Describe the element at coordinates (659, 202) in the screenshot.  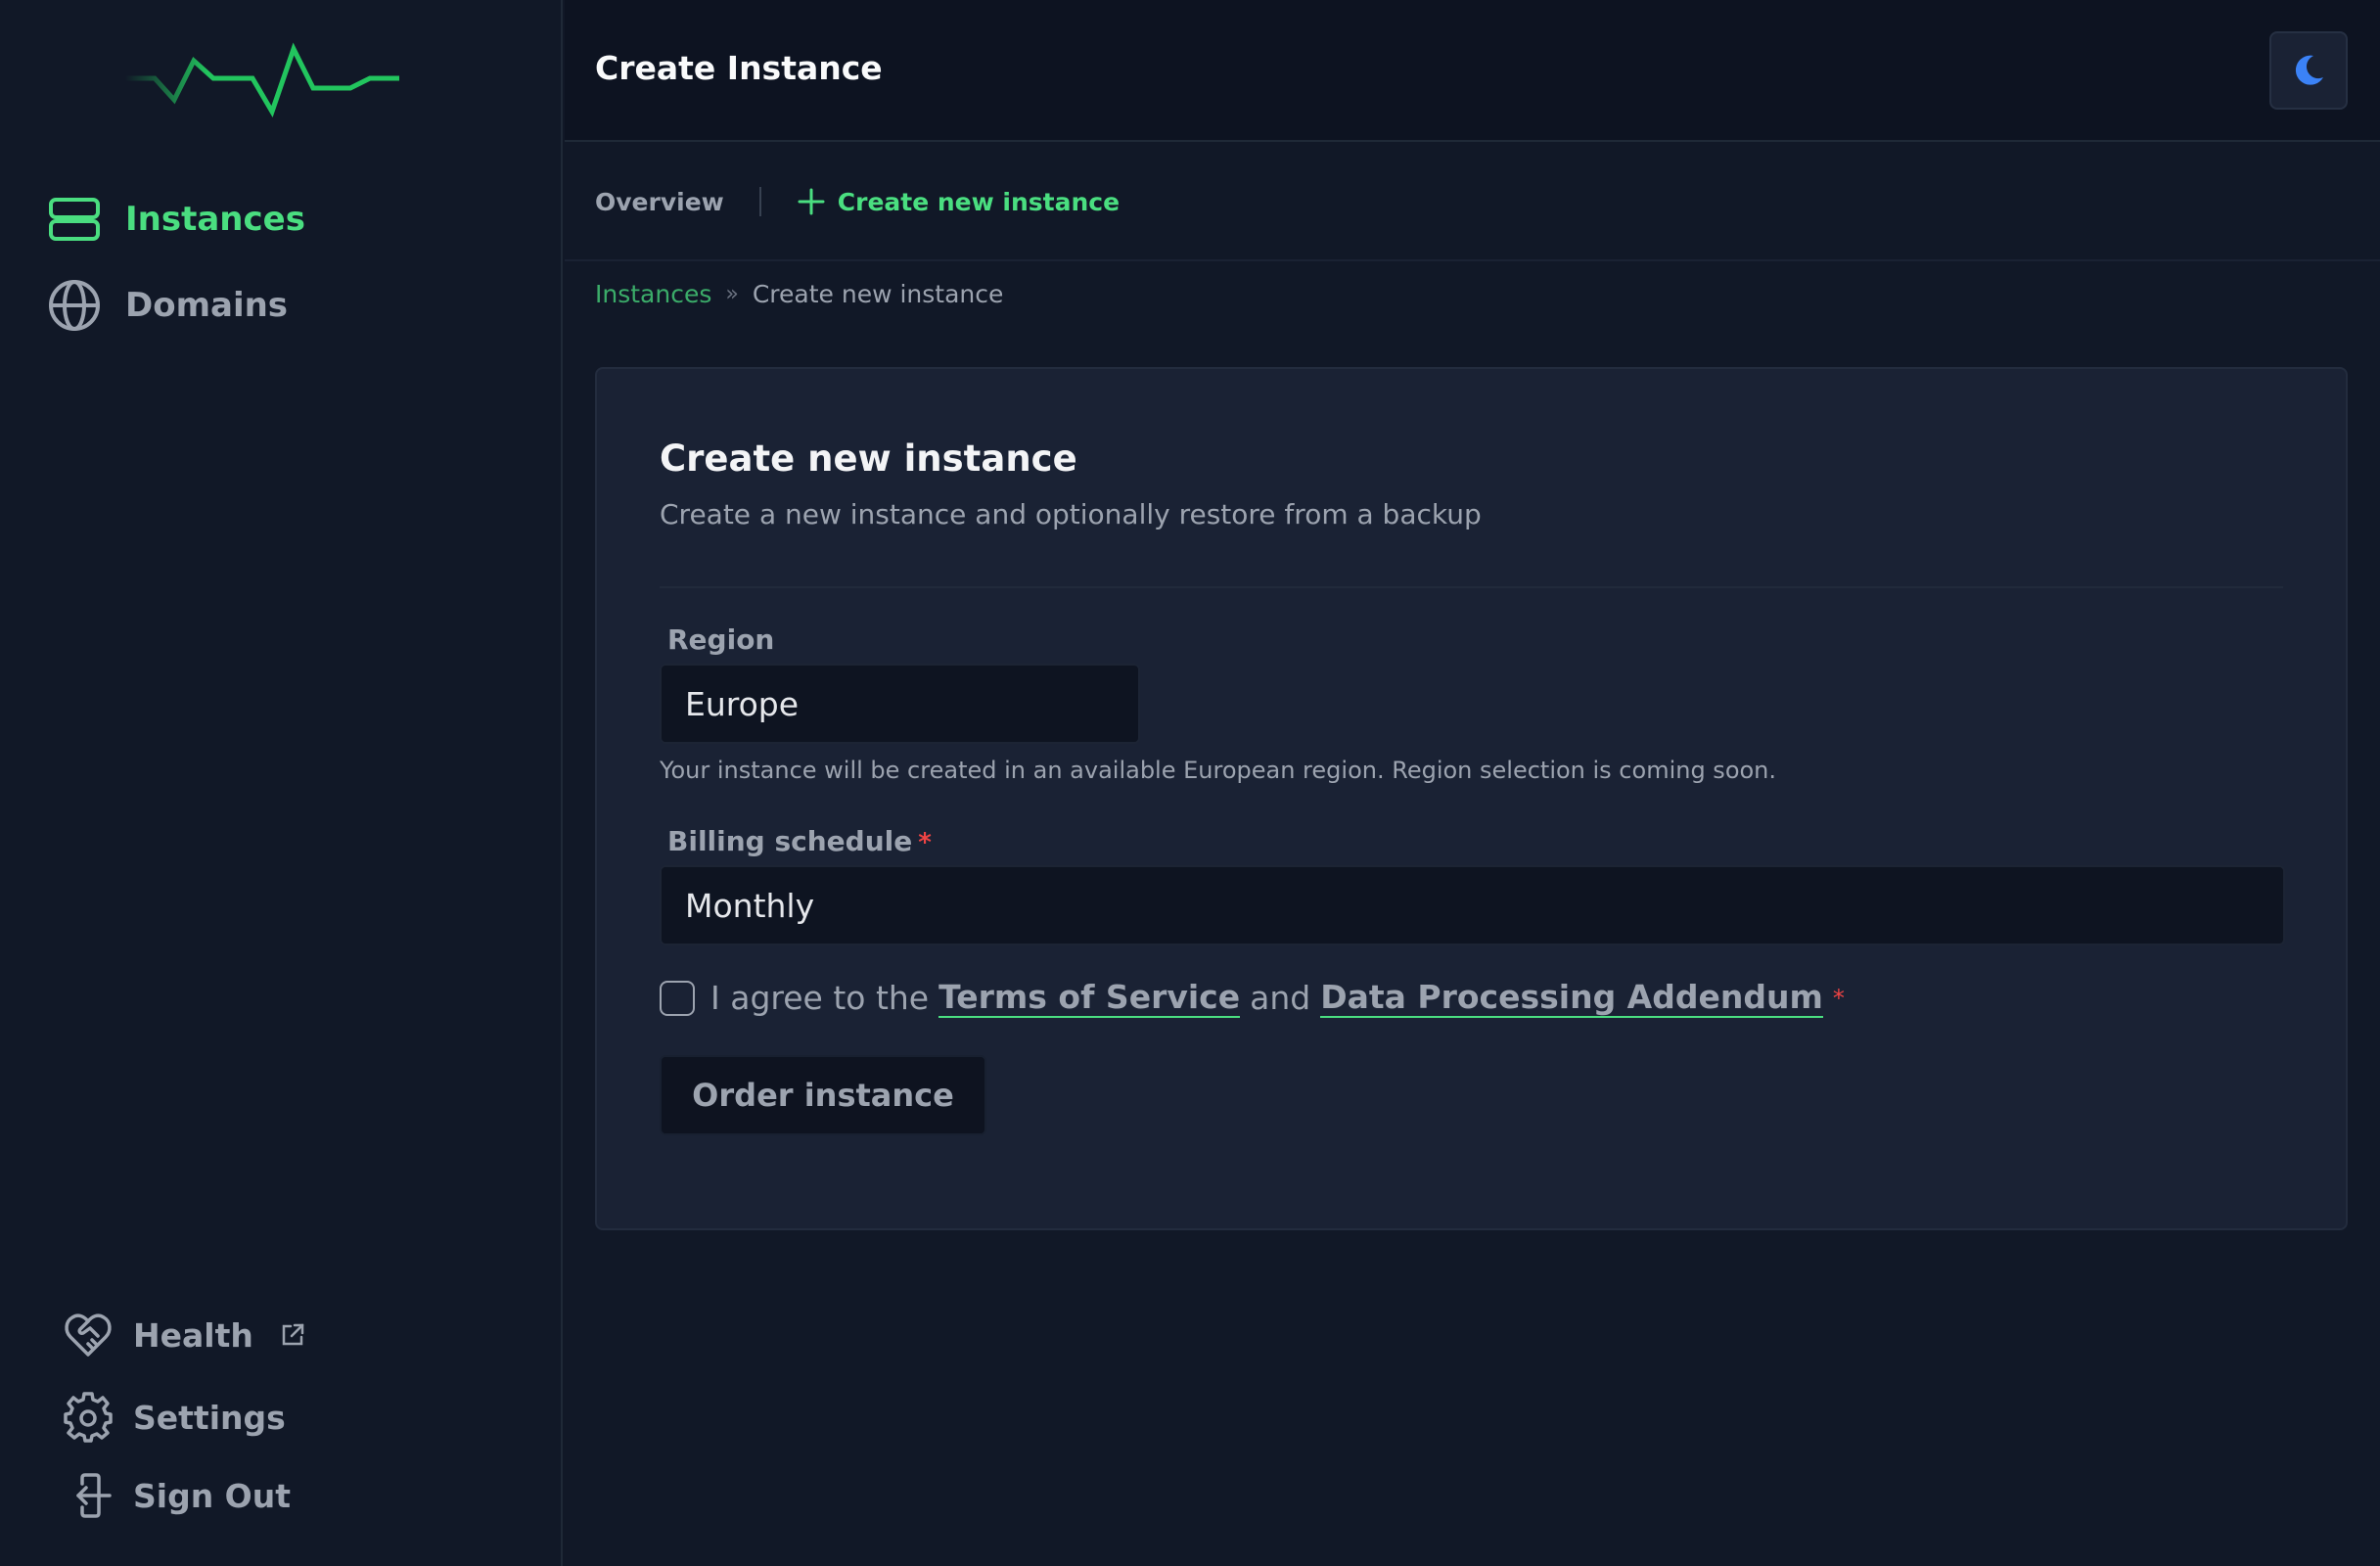
I see `tab-overview: Overview` at that location.